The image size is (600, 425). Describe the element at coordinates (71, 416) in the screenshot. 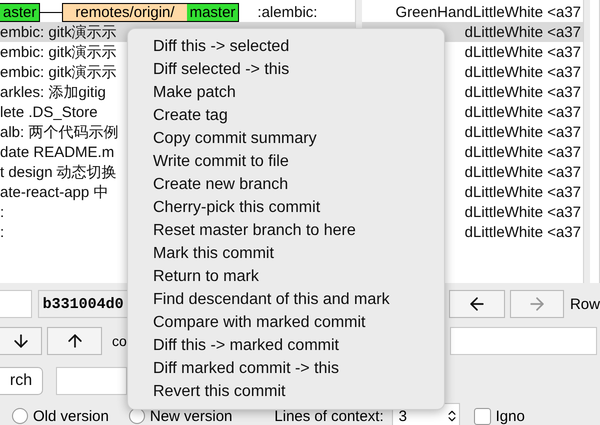

I see `radio-label: Old version` at that location.